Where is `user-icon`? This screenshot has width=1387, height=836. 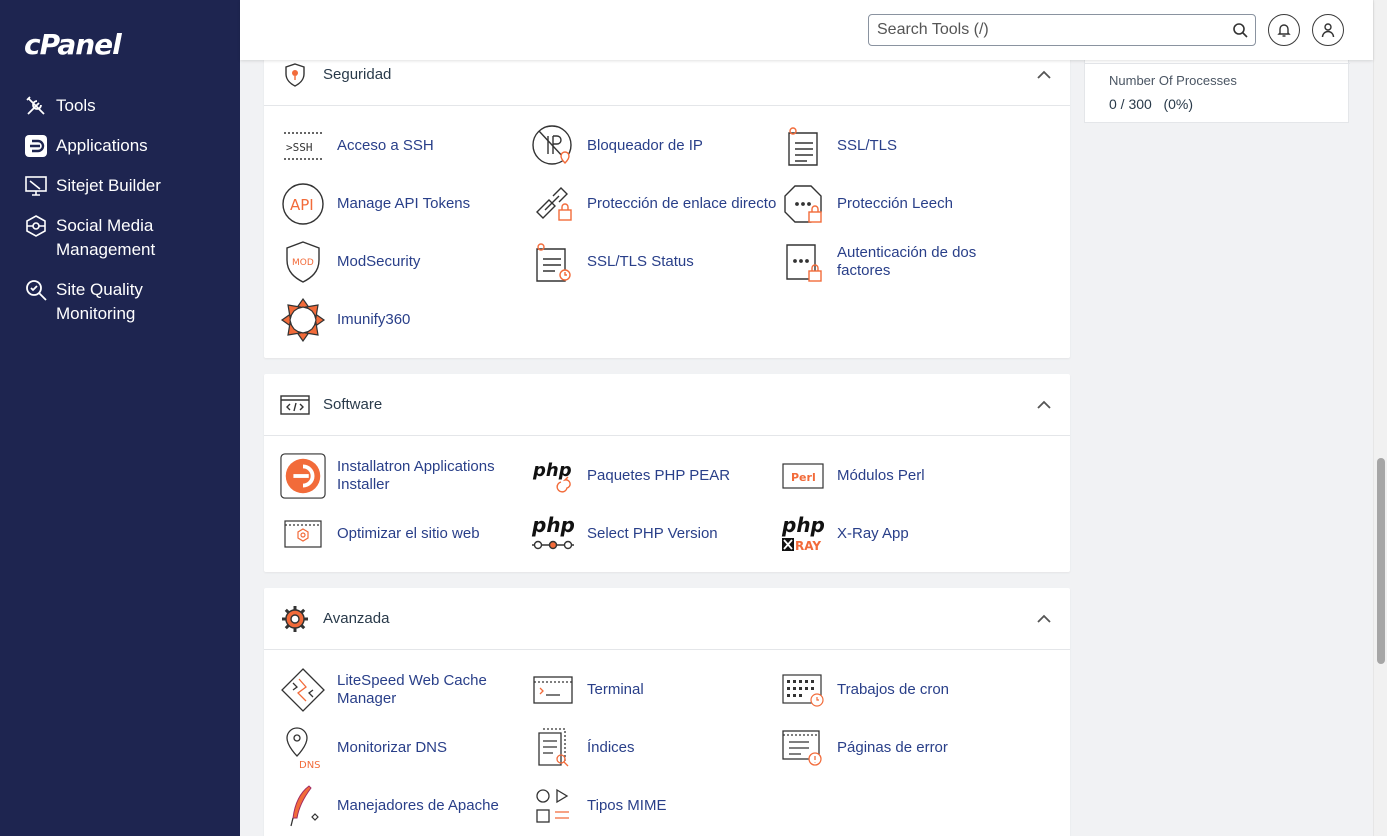 user-icon is located at coordinates (1328, 30).